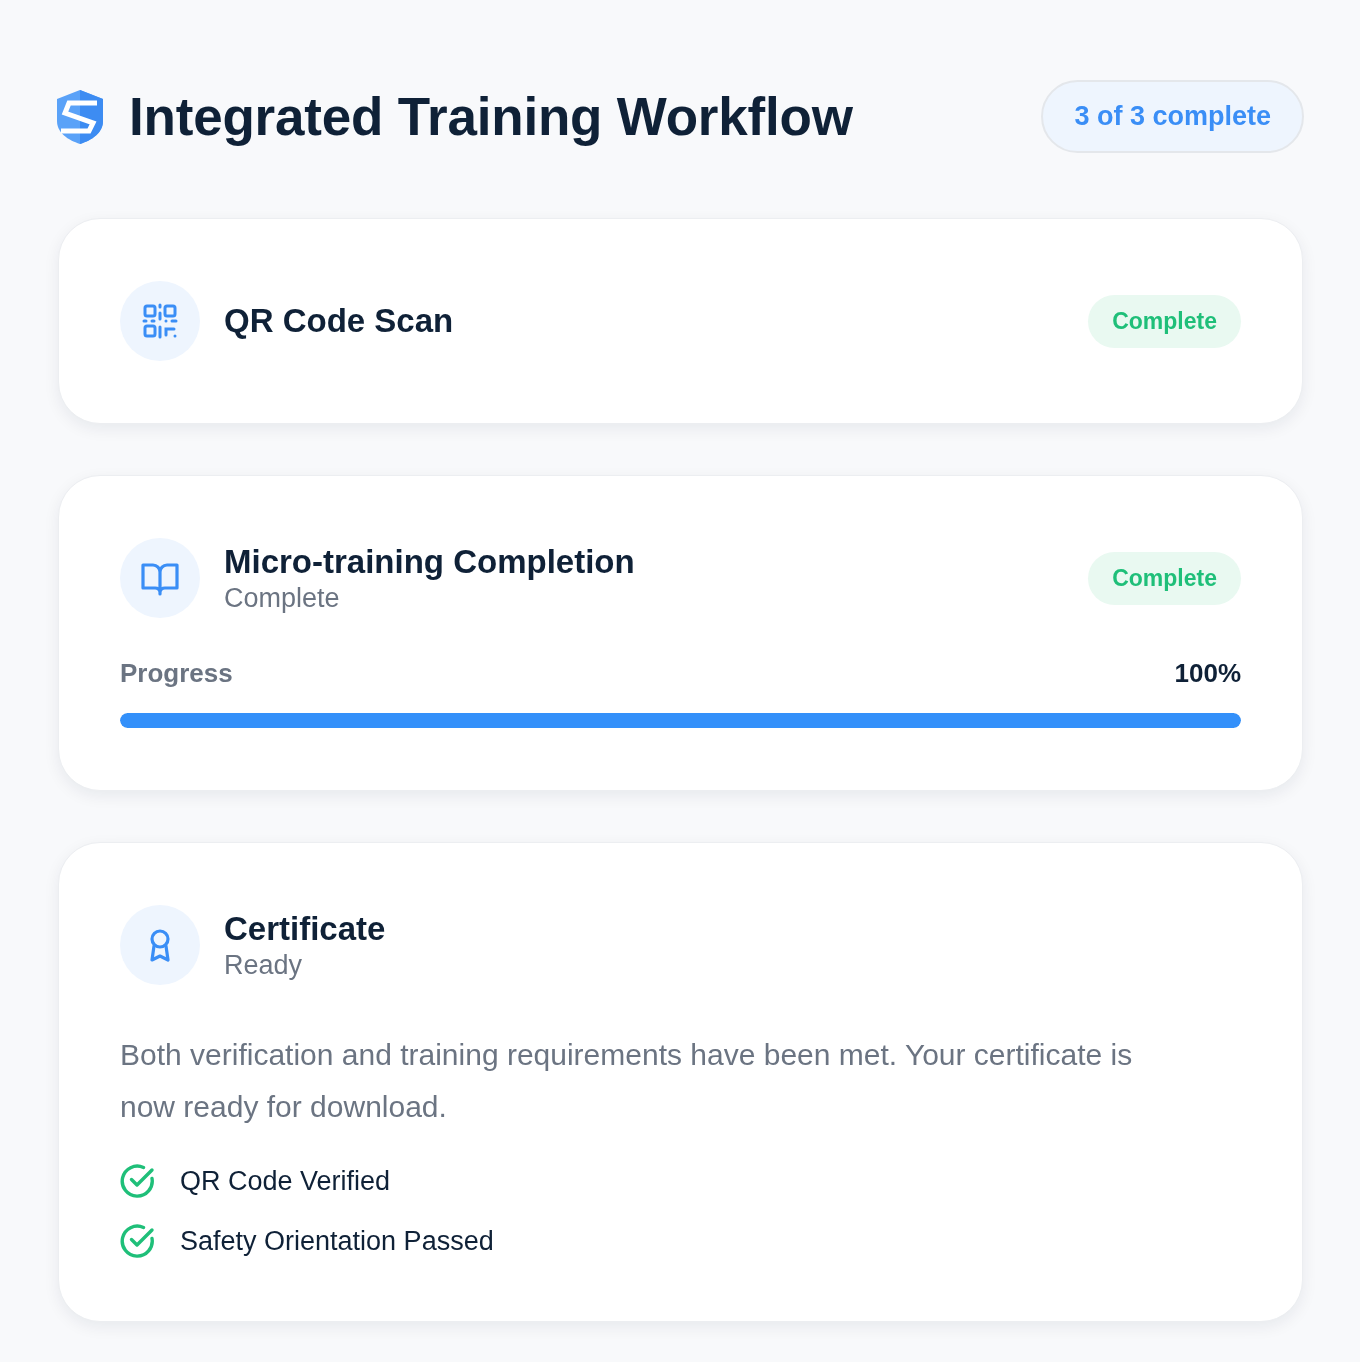  I want to click on progress-label: Progress, so click(176, 673).